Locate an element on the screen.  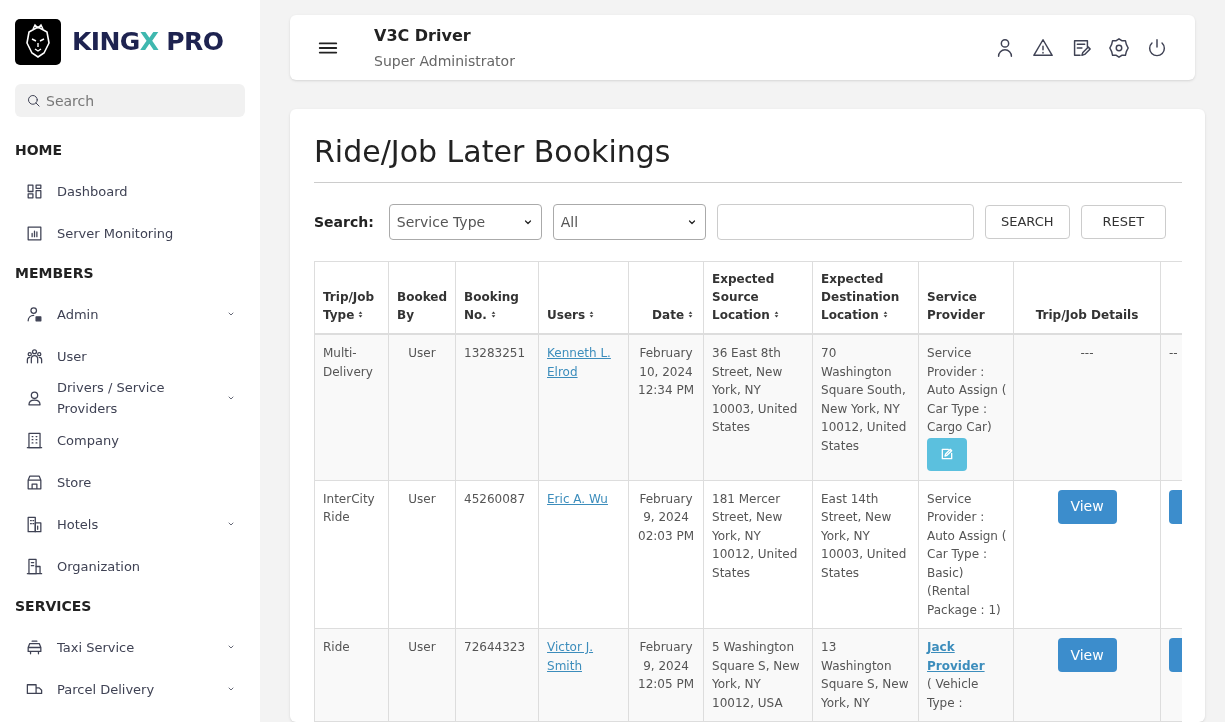
filter-label: Search: is located at coordinates (344, 222).